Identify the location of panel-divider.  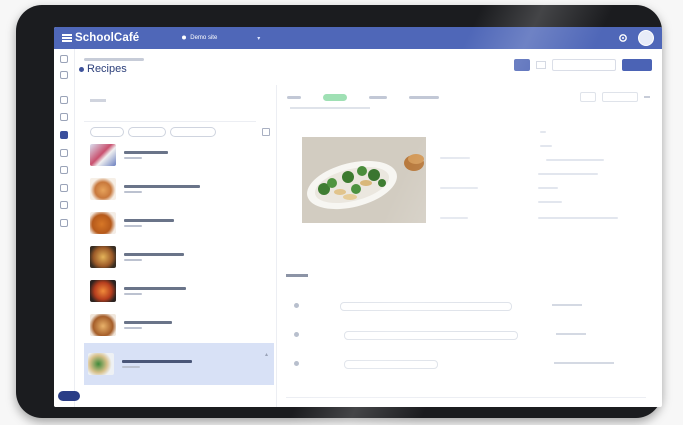
(276, 246).